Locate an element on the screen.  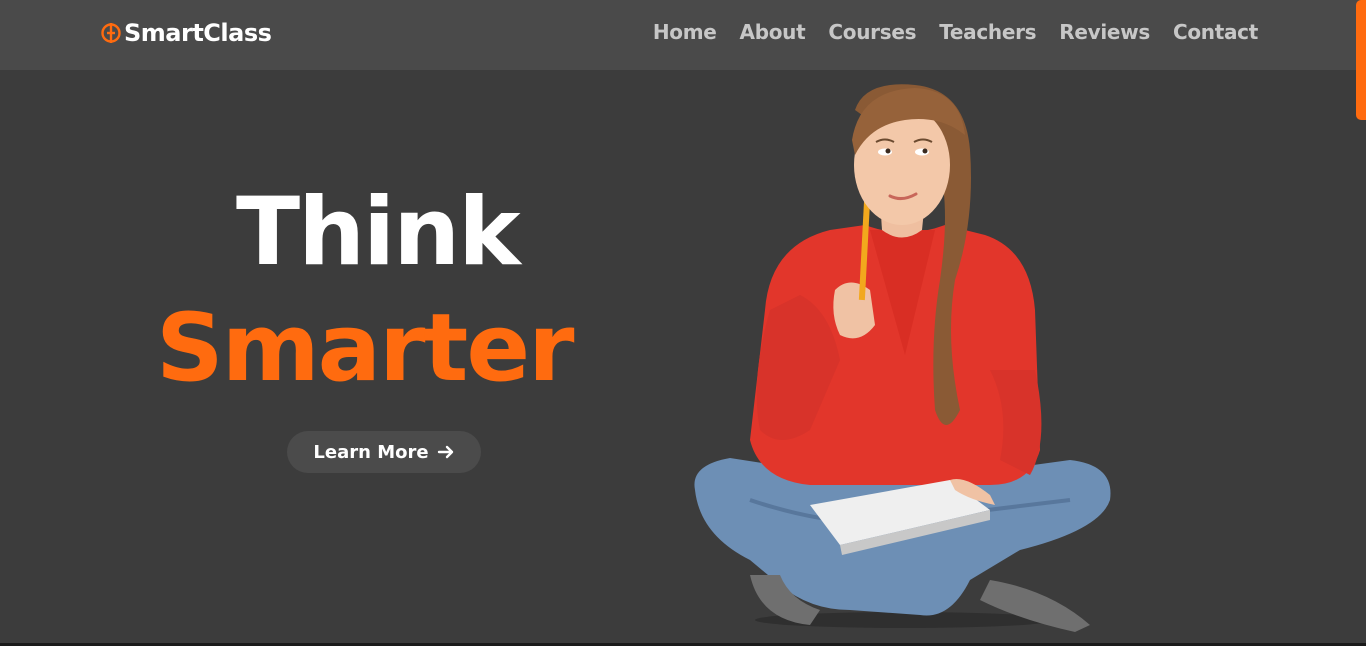
brand-logo: SmartClass is located at coordinates (186, 33).